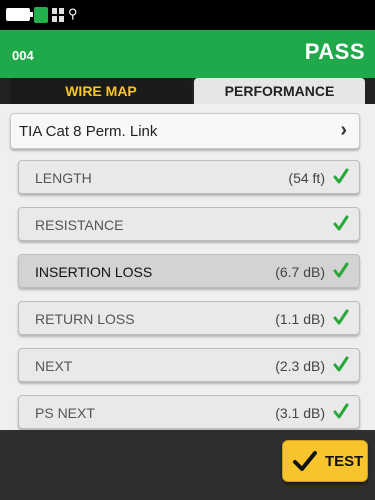 This screenshot has width=375, height=500. Describe the element at coordinates (189, 412) in the screenshot. I see `result-row: PS NEXT (3.1 dB)` at that location.